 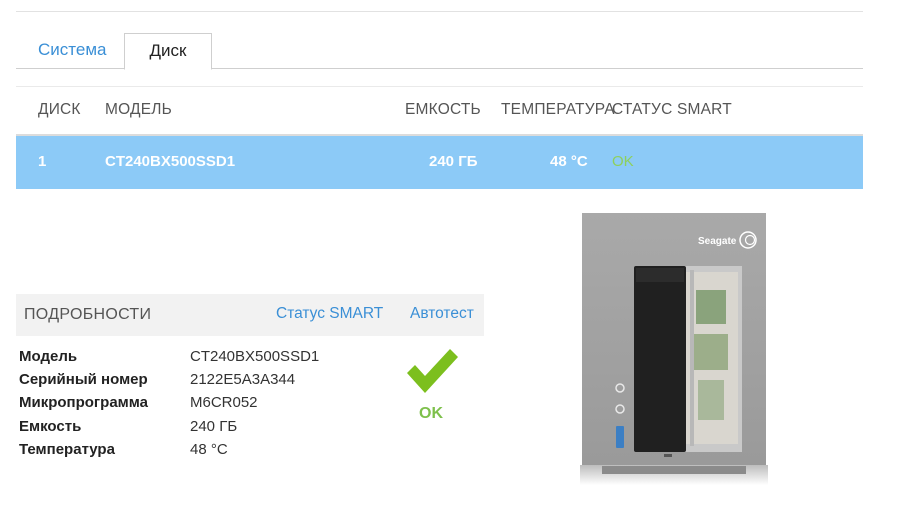 I want to click on tab-system: Система, so click(x=72, y=51).